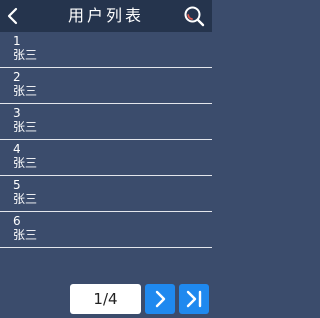 This screenshot has height=318, width=320. I want to click on list-item: 6 张三, so click(106, 230).